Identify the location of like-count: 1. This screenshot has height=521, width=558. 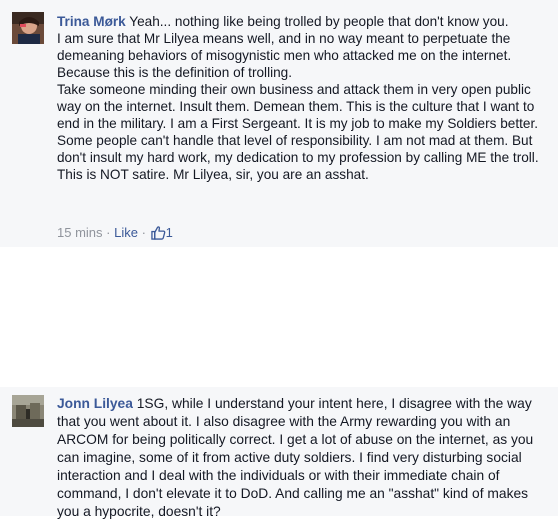
(169, 232).